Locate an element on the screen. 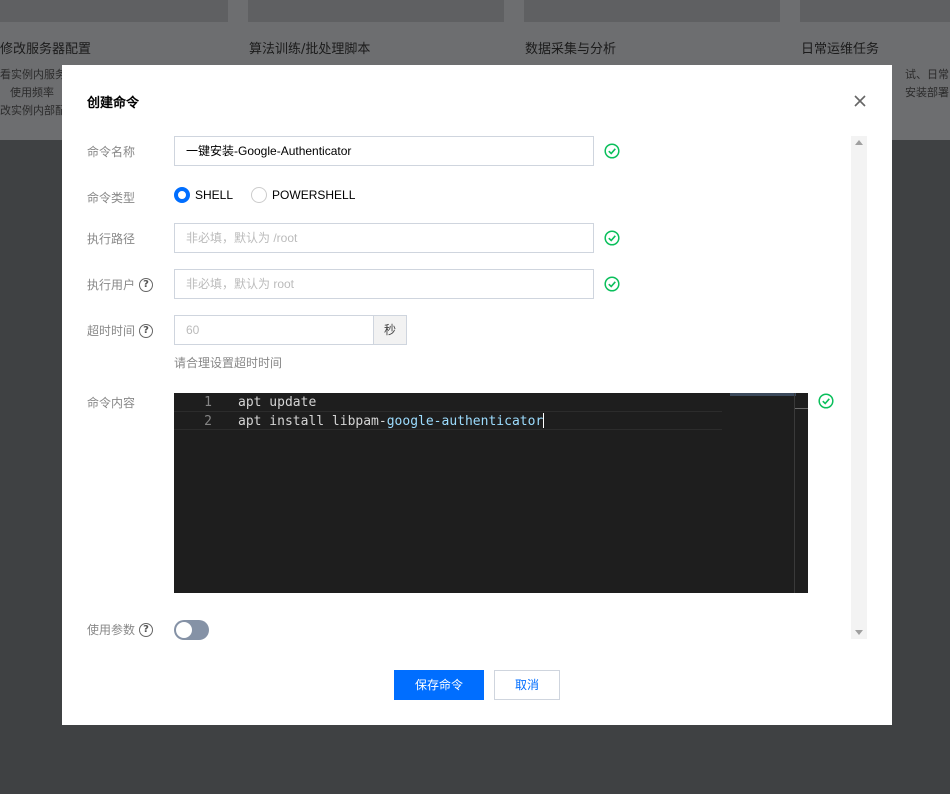  radio-powershell-label: POWERSHELL is located at coordinates (314, 195).